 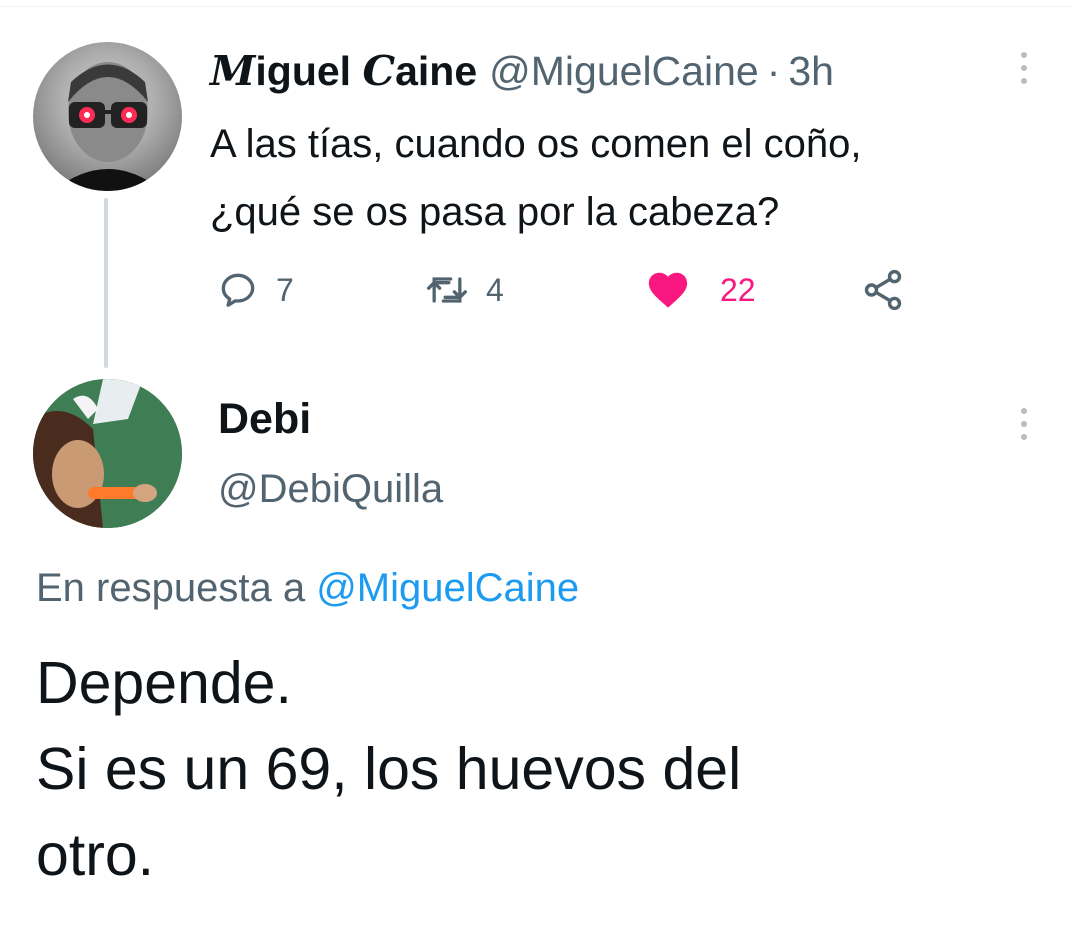 What do you see at coordinates (447, 588) in the screenshot?
I see `mention-link: @MiguelCaine` at bounding box center [447, 588].